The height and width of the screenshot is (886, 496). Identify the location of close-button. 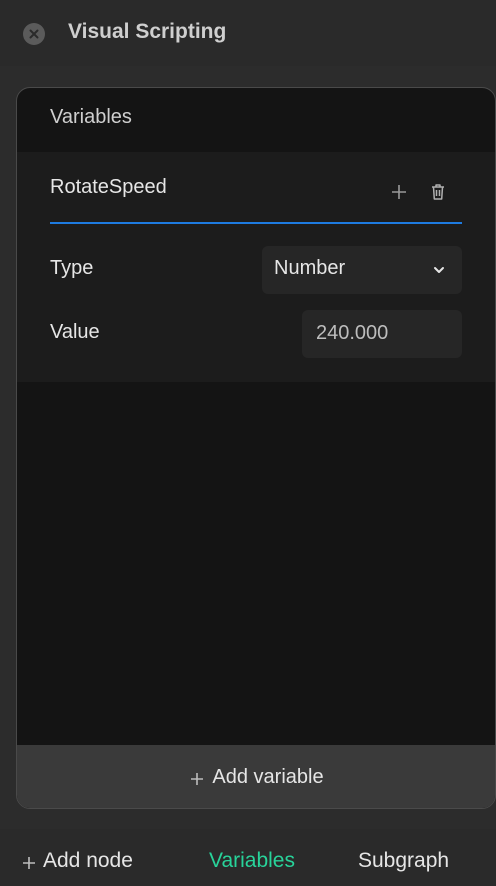
(34, 34).